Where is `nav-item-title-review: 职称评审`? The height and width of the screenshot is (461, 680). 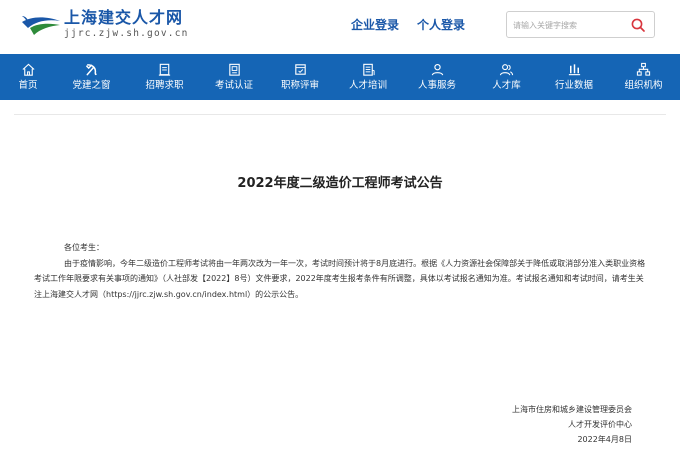 nav-item-title-review: 职称评审 is located at coordinates (300, 77).